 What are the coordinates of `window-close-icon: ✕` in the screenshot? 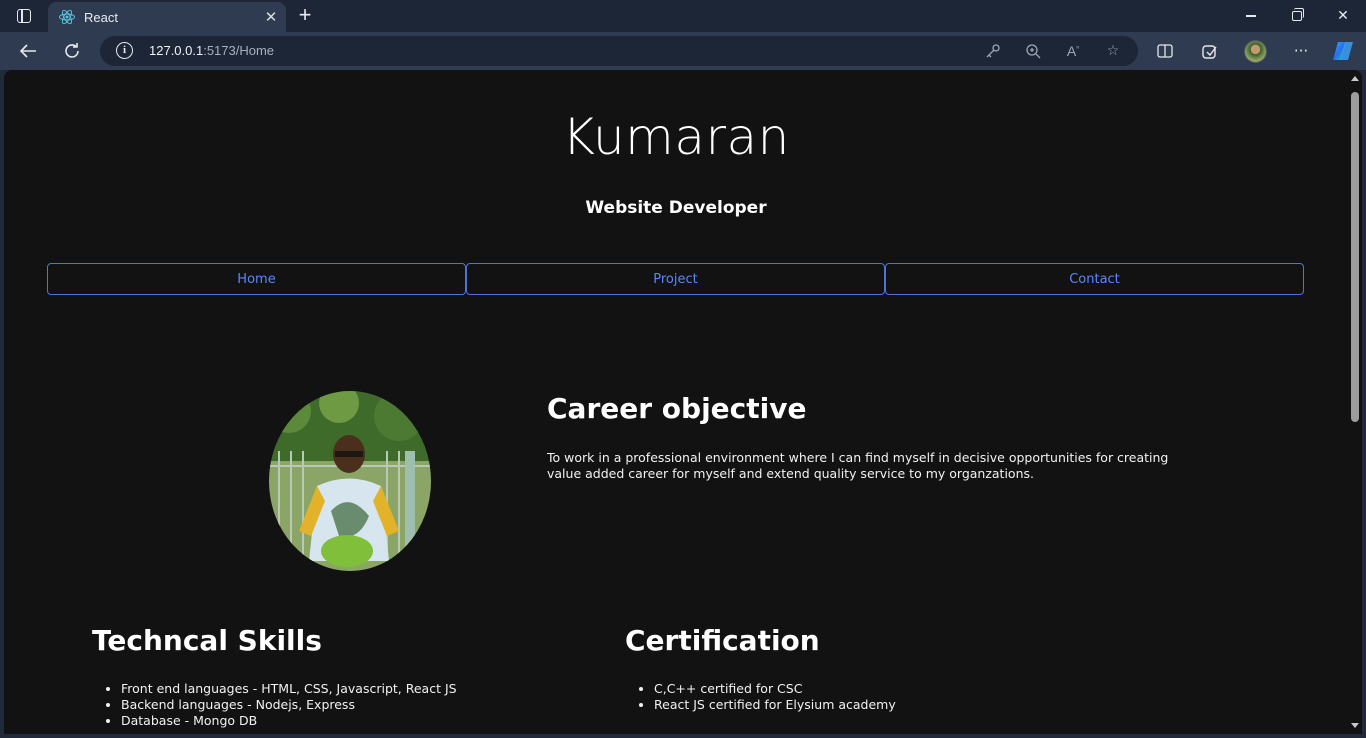 It's located at (1343, 16).